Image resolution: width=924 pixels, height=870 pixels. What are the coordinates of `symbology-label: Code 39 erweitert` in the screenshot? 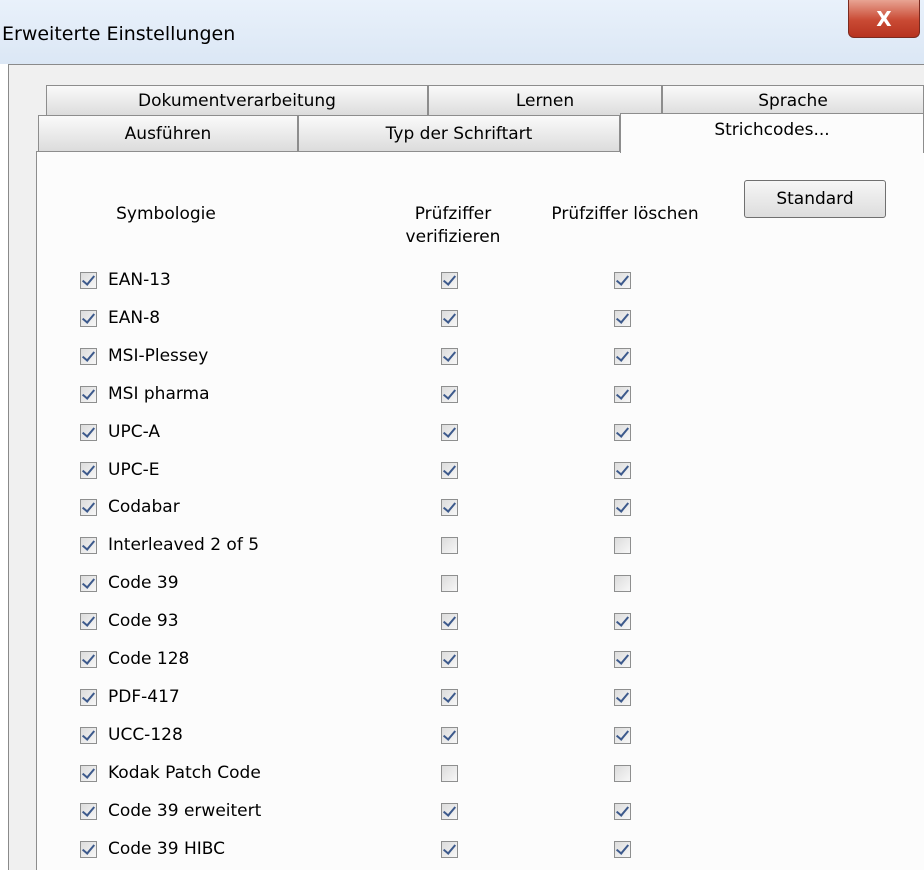 It's located at (185, 811).